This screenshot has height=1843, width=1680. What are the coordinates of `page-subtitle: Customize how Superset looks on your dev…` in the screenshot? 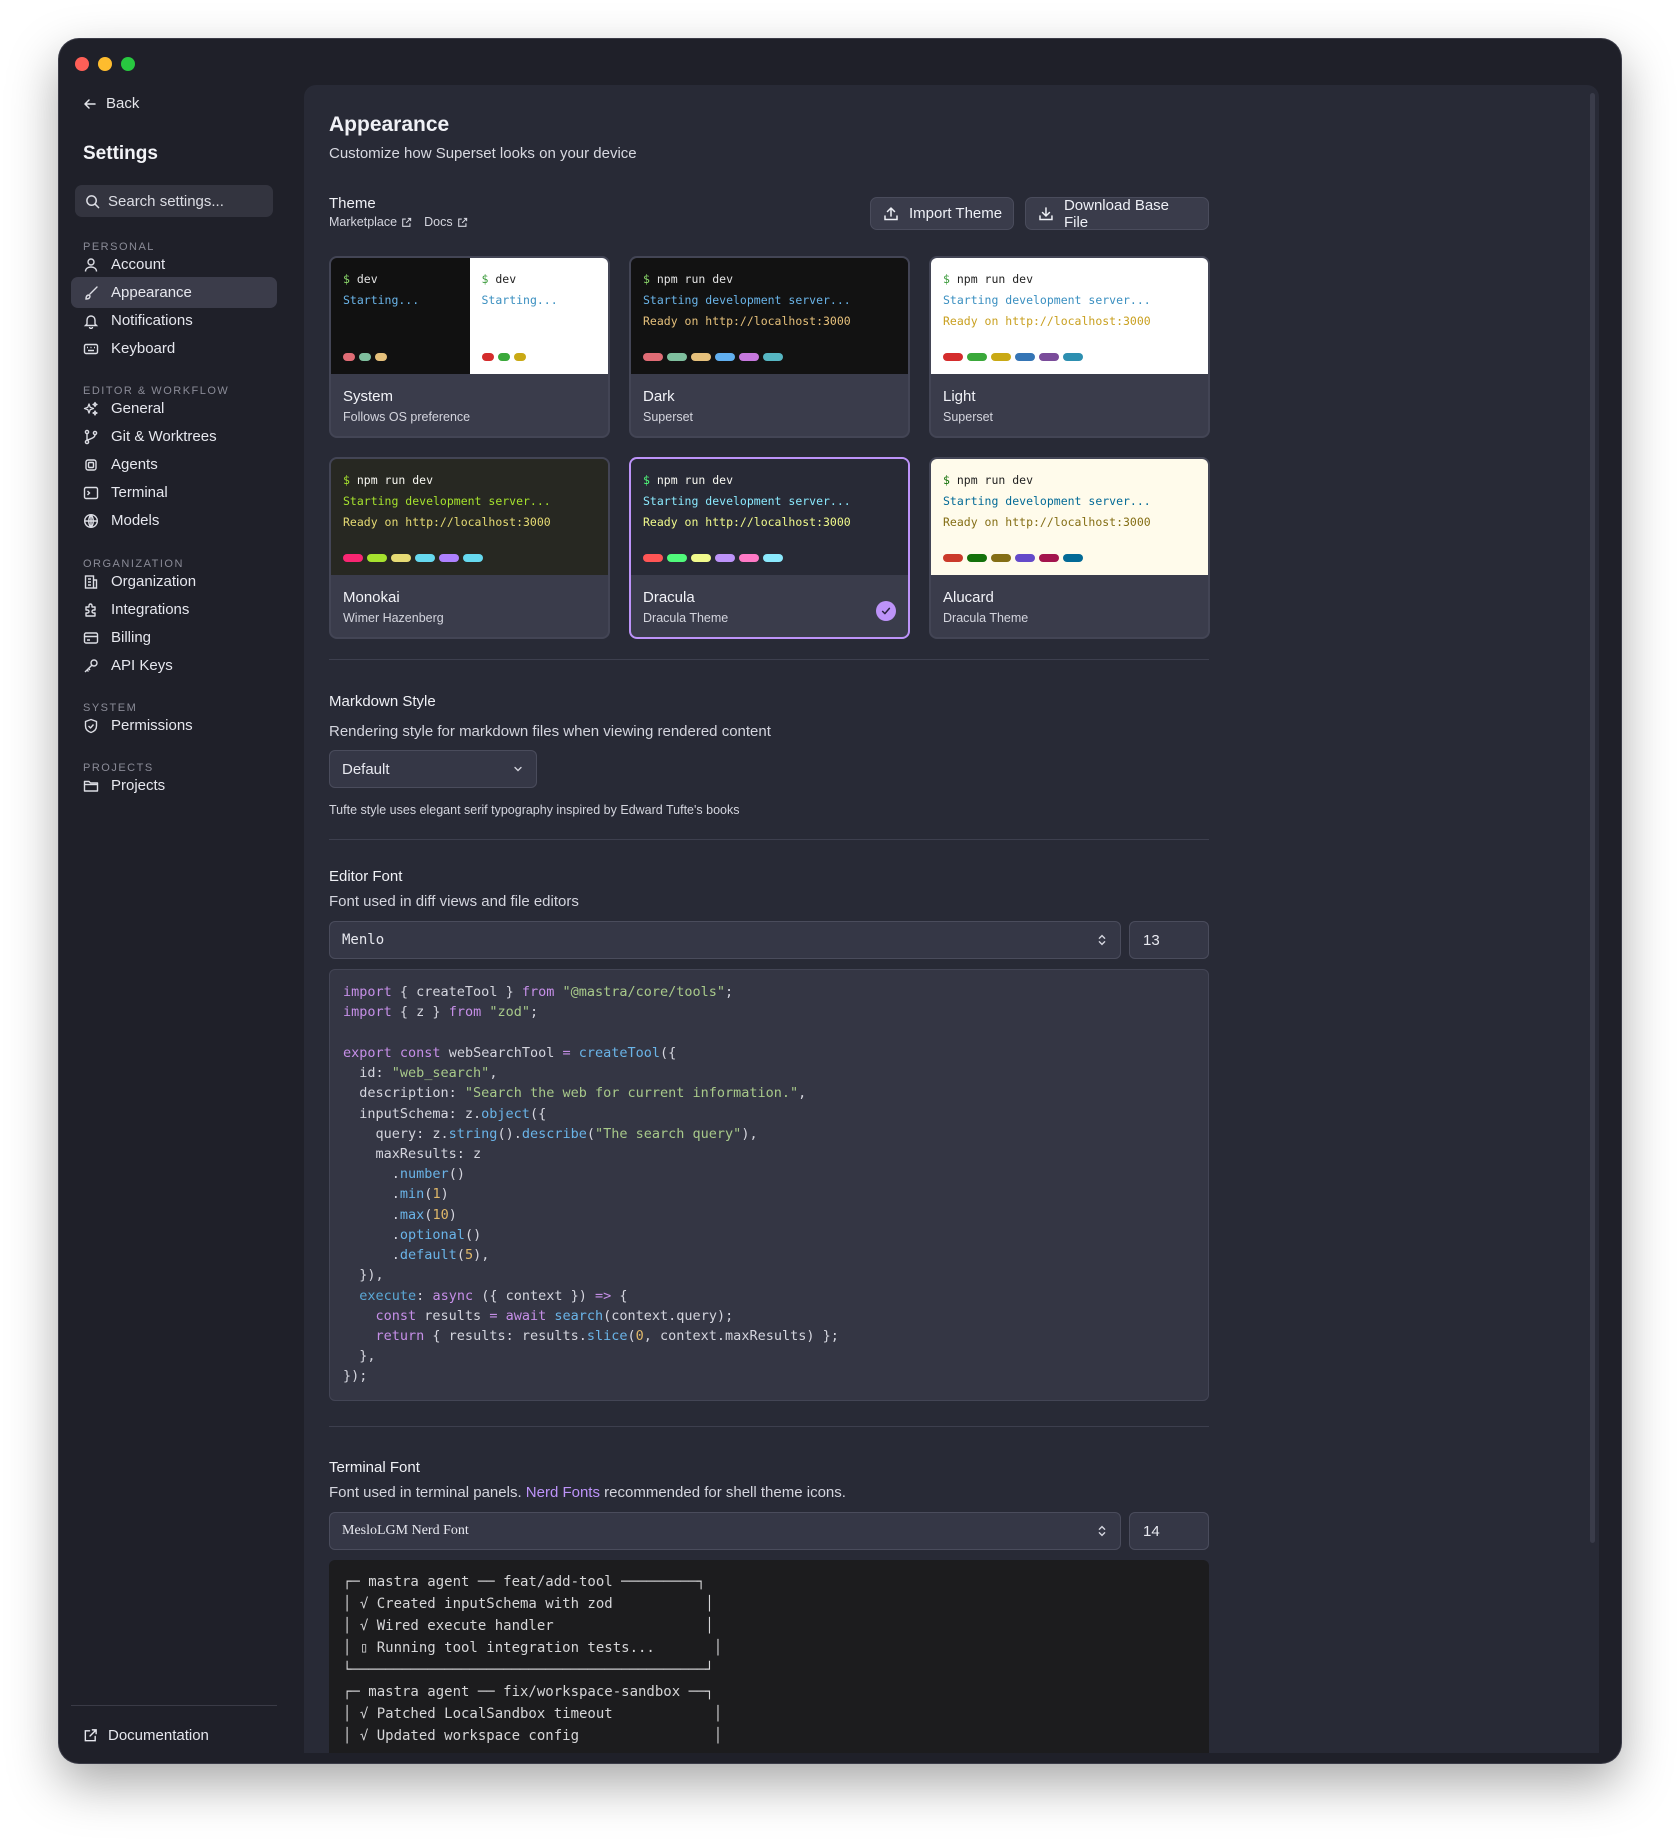 It's located at (483, 153).